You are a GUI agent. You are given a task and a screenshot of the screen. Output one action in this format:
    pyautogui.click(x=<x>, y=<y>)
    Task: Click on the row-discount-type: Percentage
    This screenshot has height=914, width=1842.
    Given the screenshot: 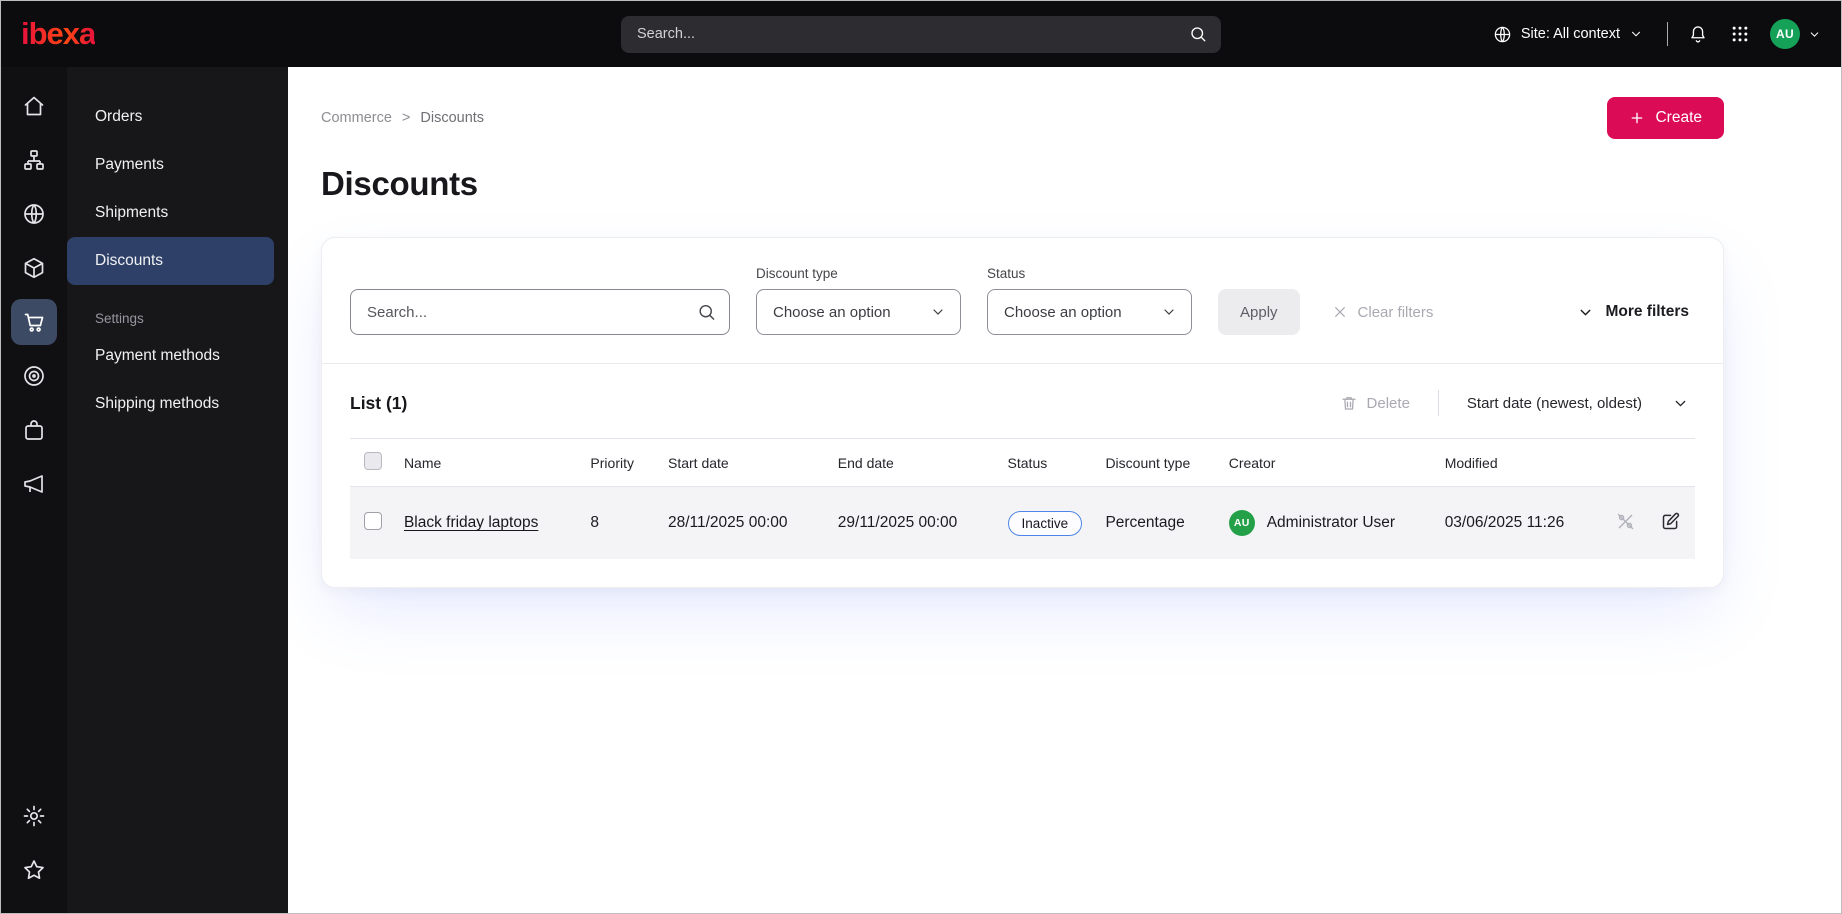 What is the action you would take?
    pyautogui.click(x=1157, y=522)
    